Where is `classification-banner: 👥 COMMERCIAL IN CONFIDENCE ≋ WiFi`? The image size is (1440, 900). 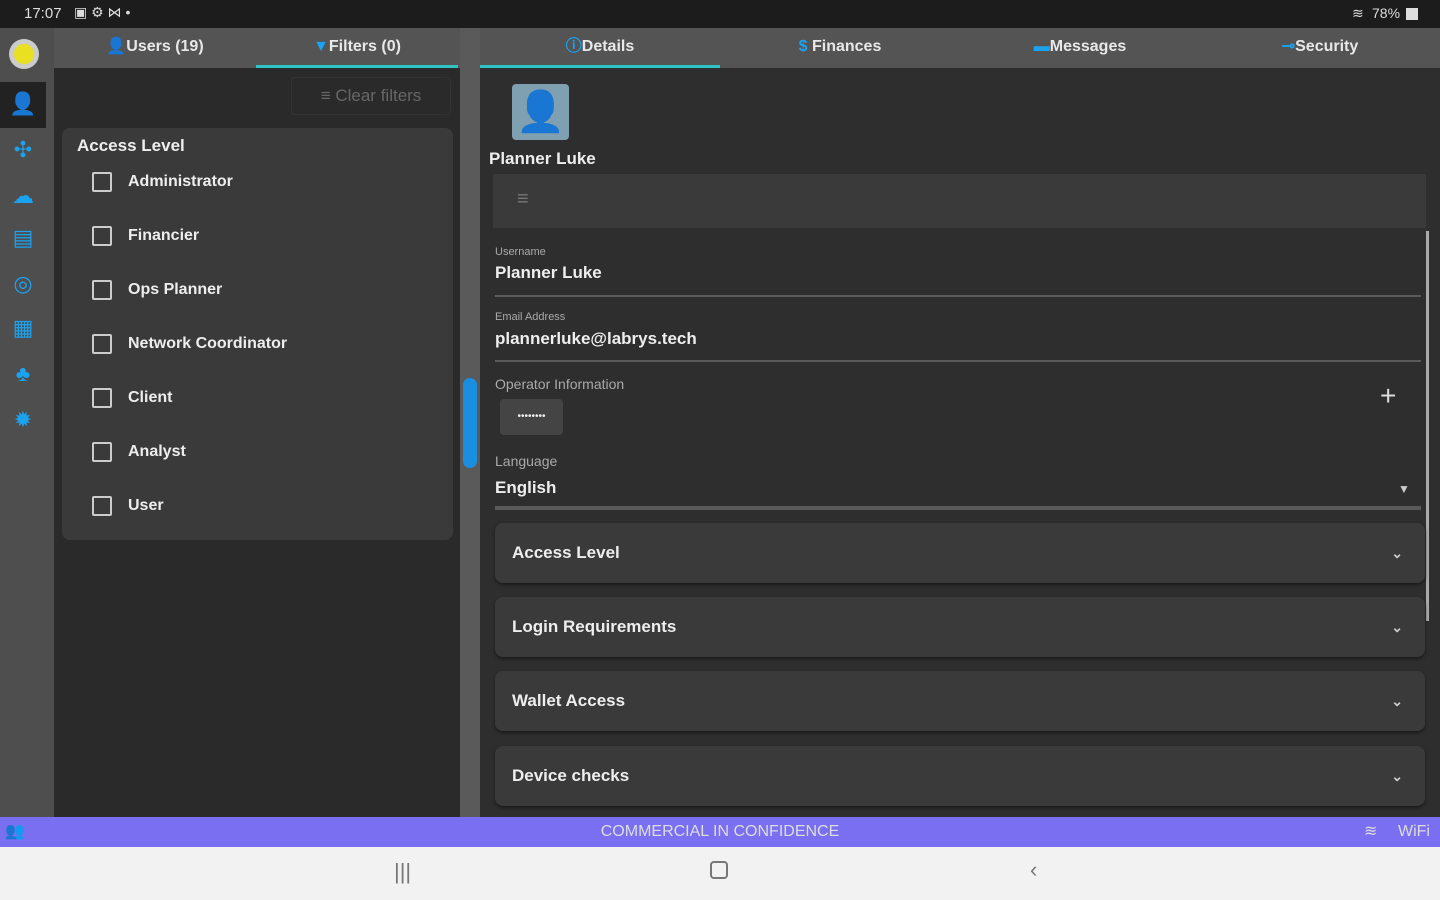
classification-banner: 👥 COMMERCIAL IN CONFIDENCE ≋ WiFi is located at coordinates (720, 832).